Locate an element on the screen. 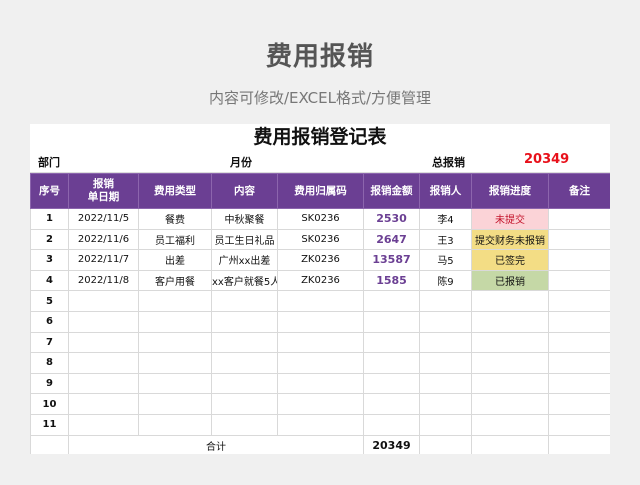  table-row: 11 is located at coordinates (320, 424).